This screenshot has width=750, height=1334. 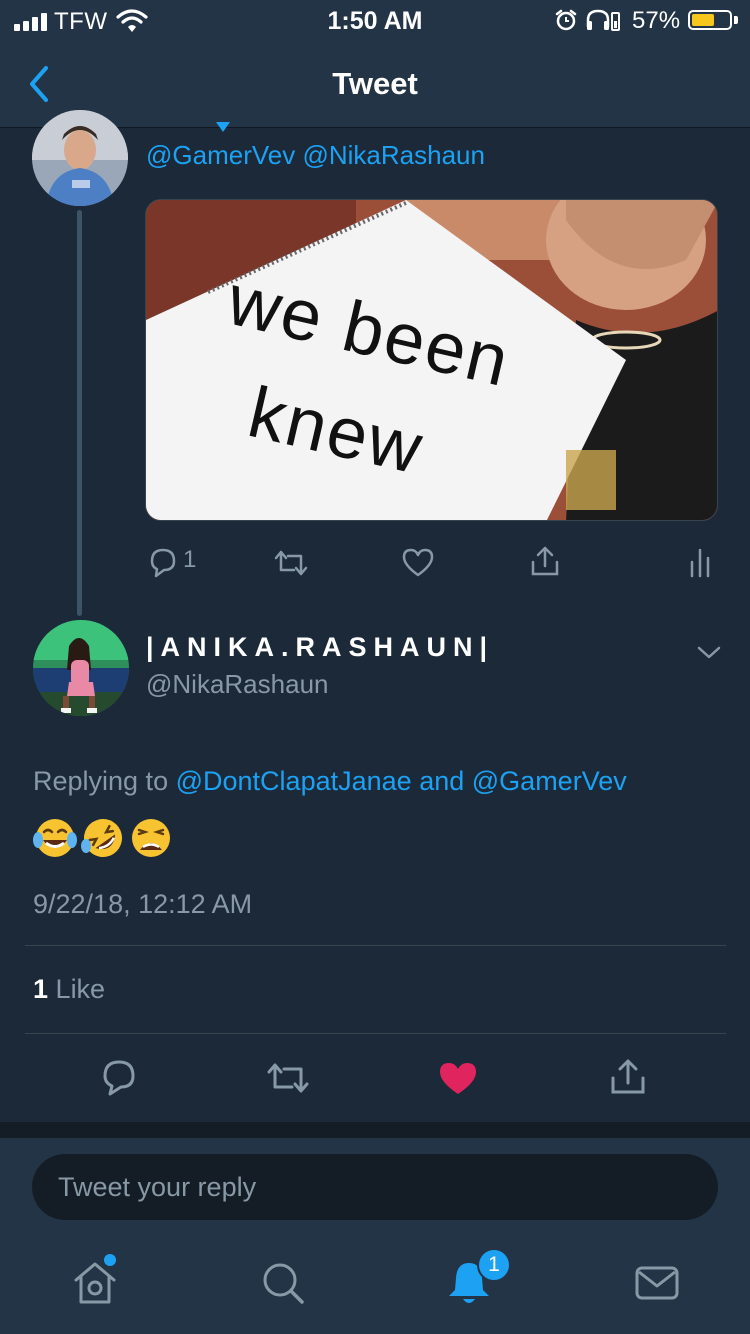 What do you see at coordinates (132, 20) in the screenshot?
I see `wifi-icon` at bounding box center [132, 20].